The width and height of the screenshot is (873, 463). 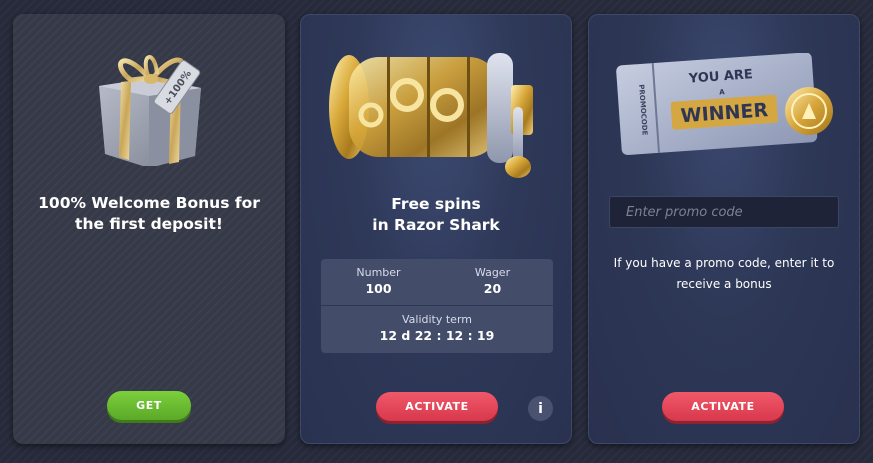 I want to click on number-value: 100, so click(x=378, y=288).